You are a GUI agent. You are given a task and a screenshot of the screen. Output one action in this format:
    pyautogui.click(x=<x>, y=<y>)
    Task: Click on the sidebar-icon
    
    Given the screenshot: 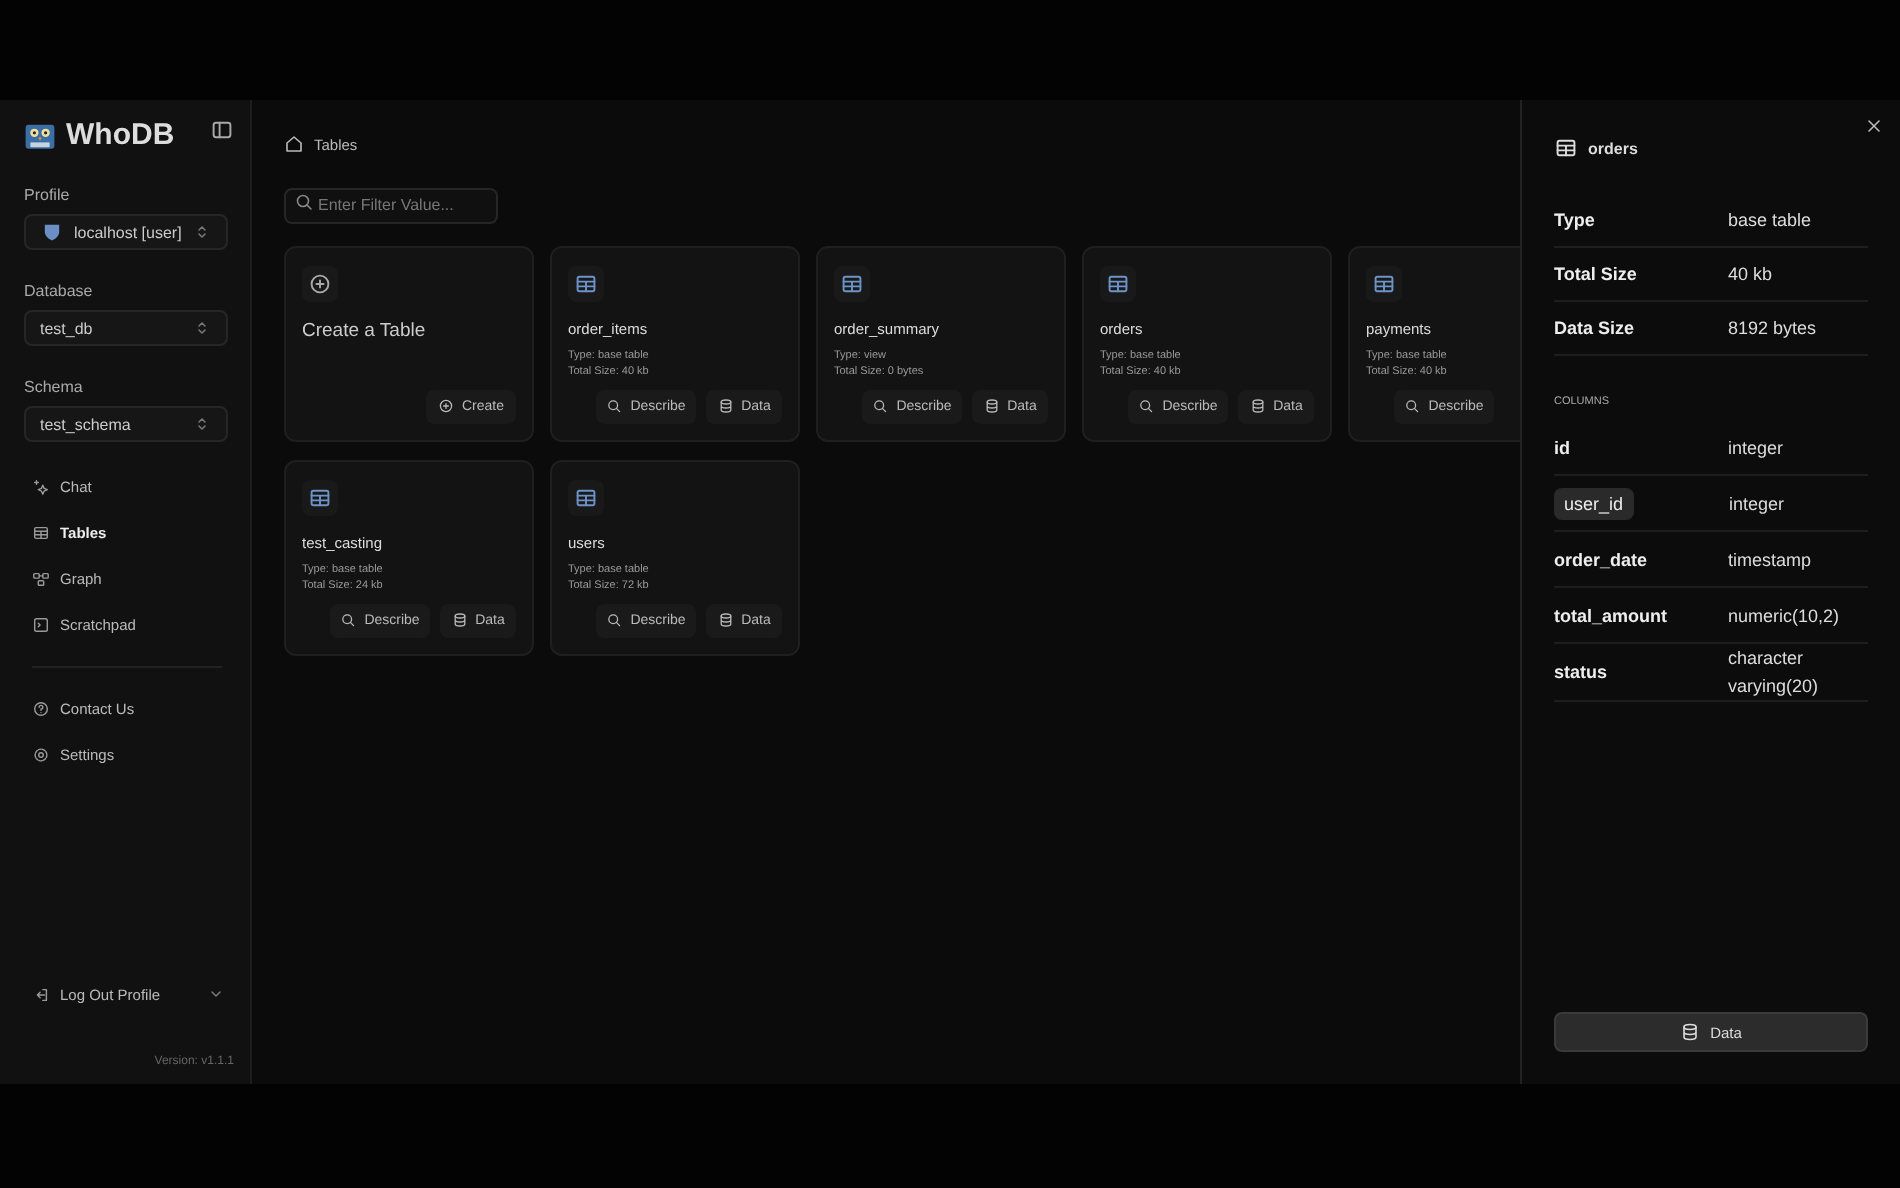 What is the action you would take?
    pyautogui.click(x=222, y=129)
    